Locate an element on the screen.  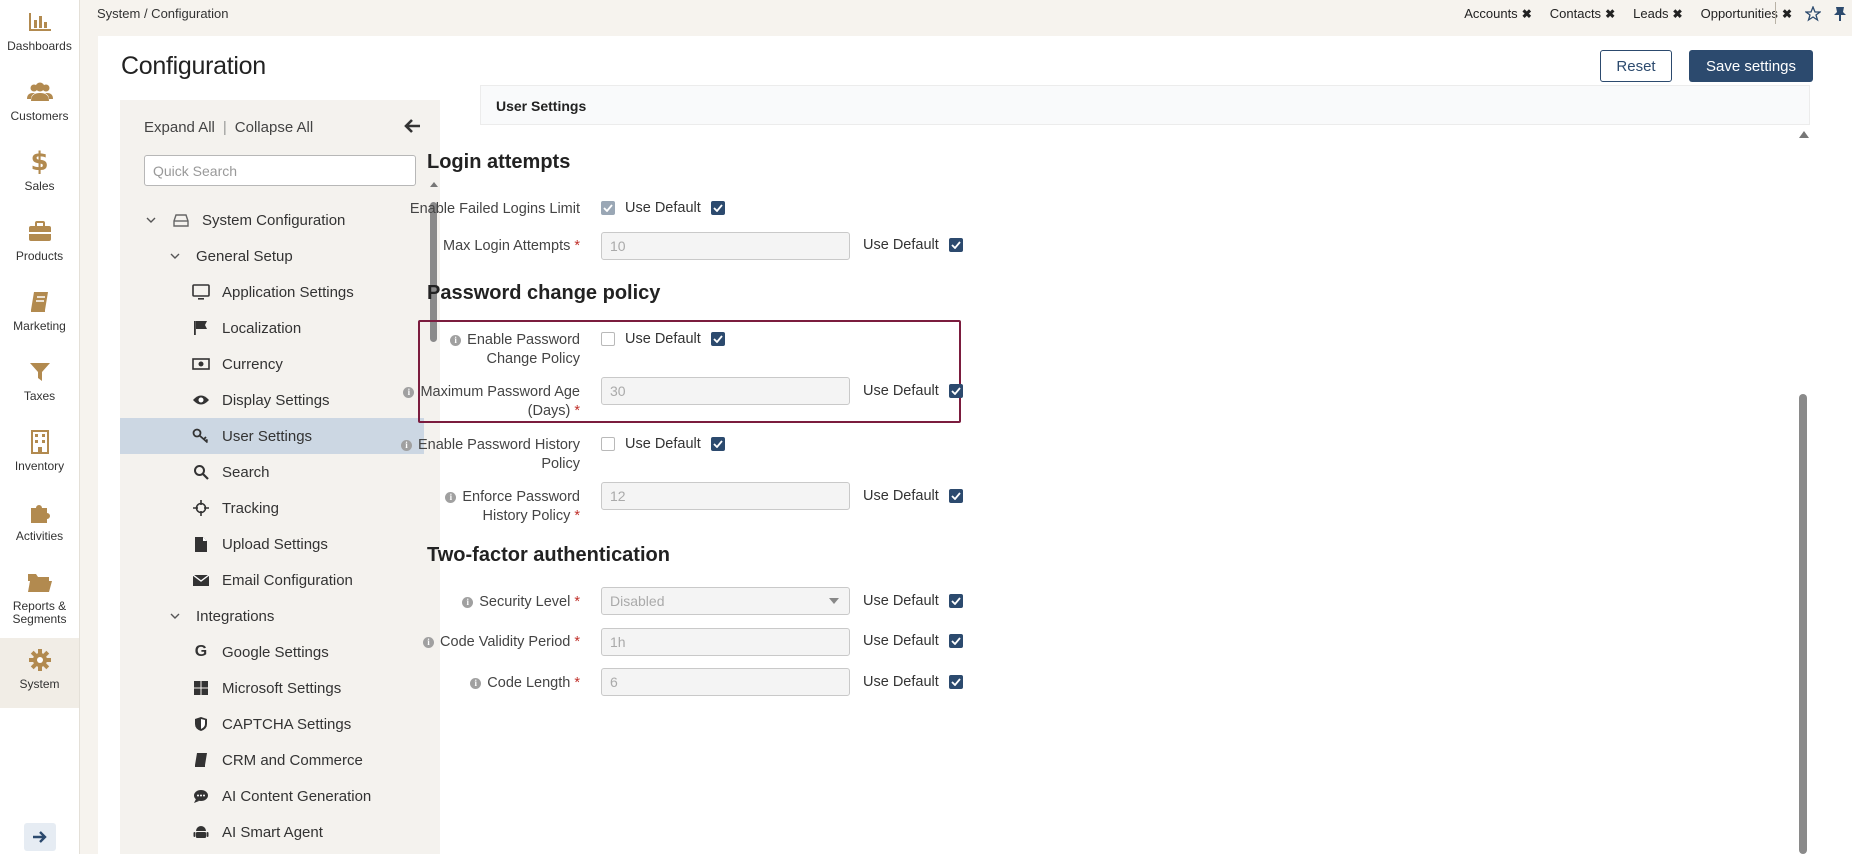
code-validity-period-input: 1h is located at coordinates (725, 642).